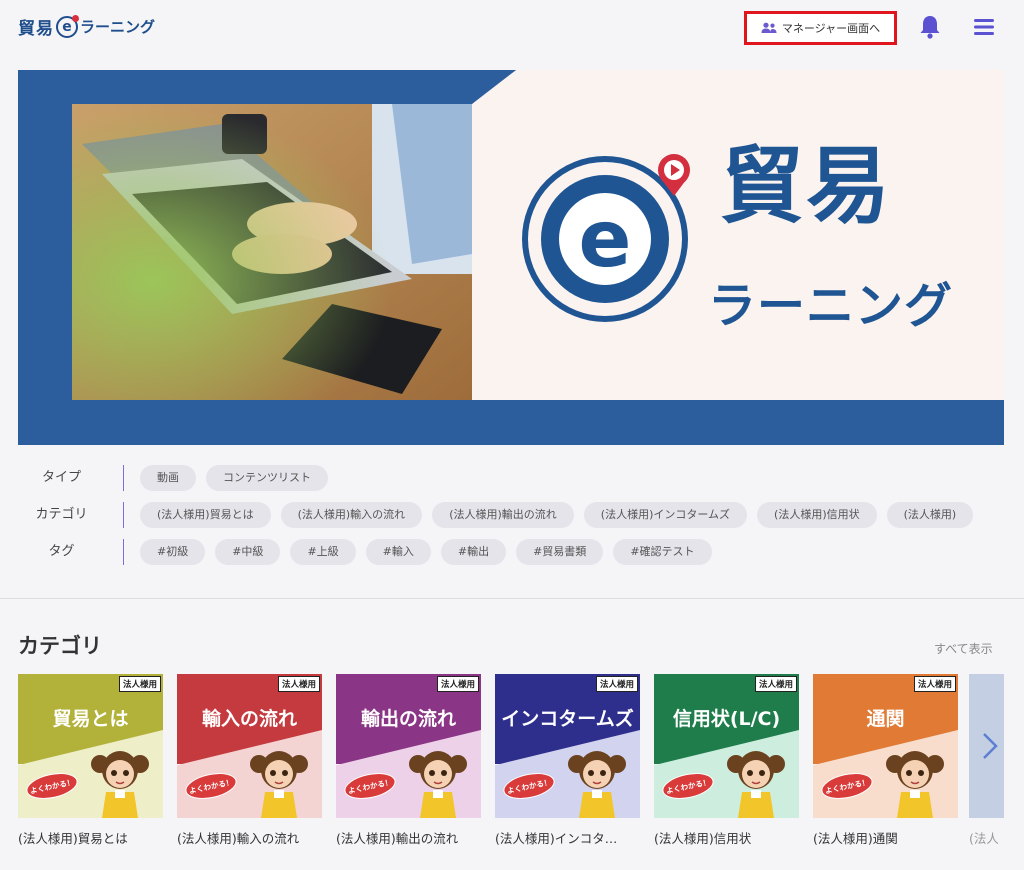 This screenshot has height=870, width=1024. I want to click on partial-card-label: (法人, so click(984, 838).